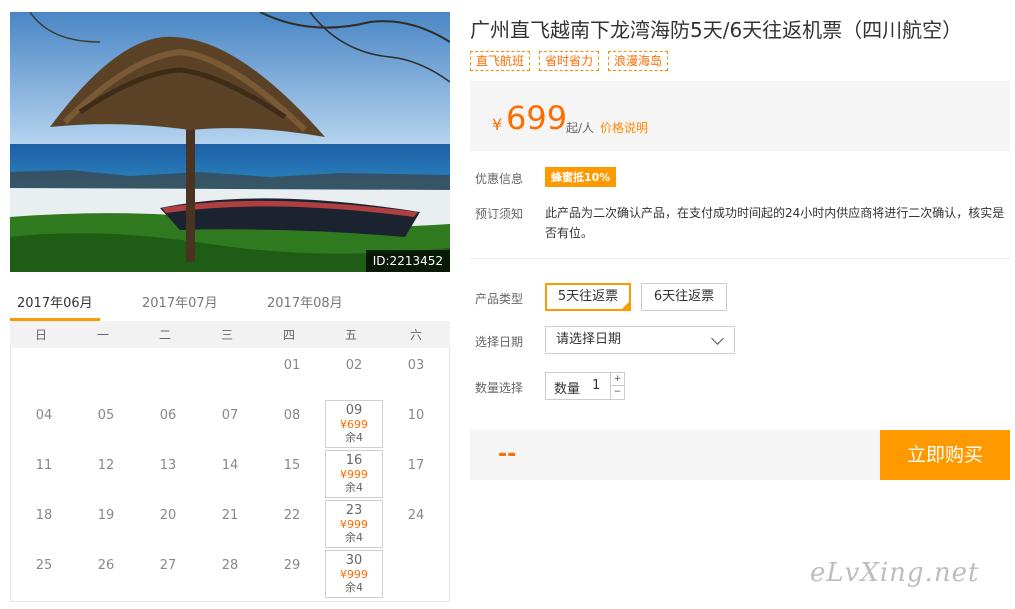  I want to click on calendar-day: 22, so click(292, 526).